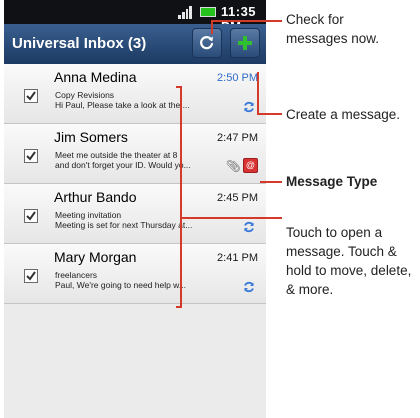 This screenshot has height=418, width=420. I want to click on page-title: Universal Inbox (3), so click(79, 43).